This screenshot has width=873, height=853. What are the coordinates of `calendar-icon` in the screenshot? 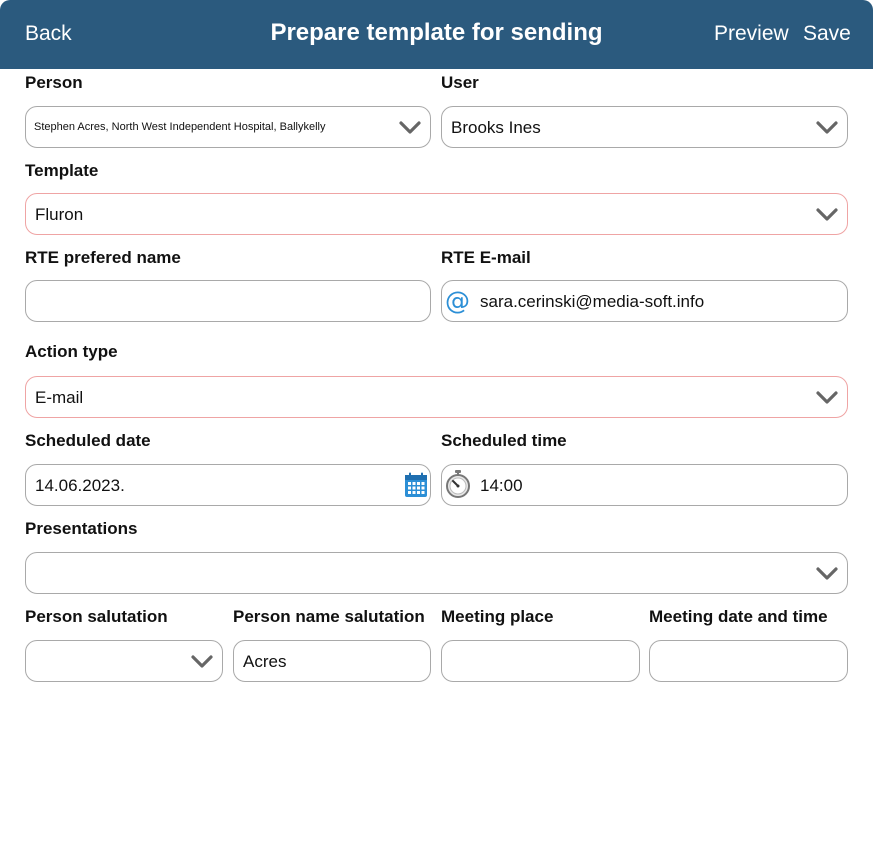 It's located at (416, 485).